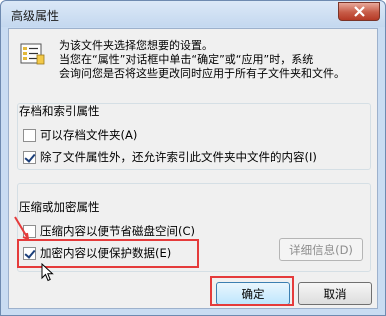  Describe the element at coordinates (89, 135) in the screenshot. I see `archive-checkbox-label: 可以存档文件夹(A)` at that location.